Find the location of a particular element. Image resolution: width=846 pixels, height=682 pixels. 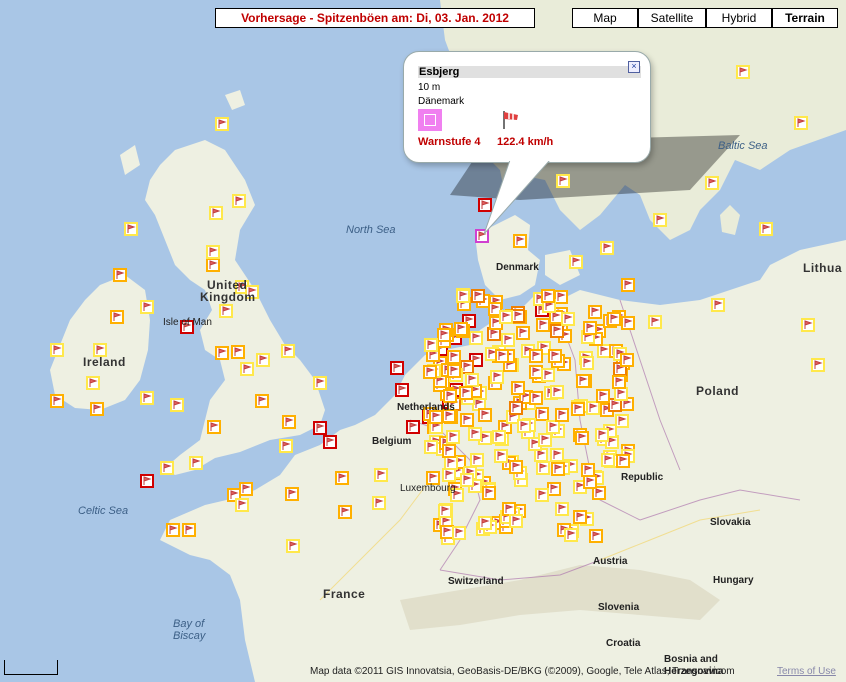

terms-of-use-link: Terms of Use is located at coordinates (806, 671).